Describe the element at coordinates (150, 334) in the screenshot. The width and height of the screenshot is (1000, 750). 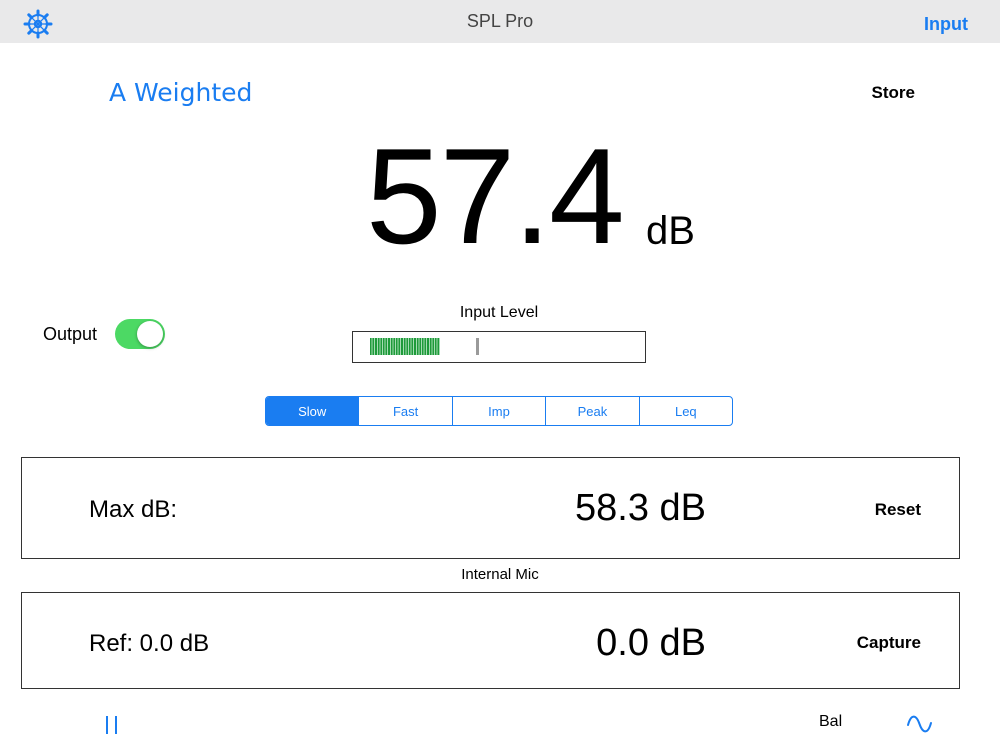
I see `toggle-knob` at that location.